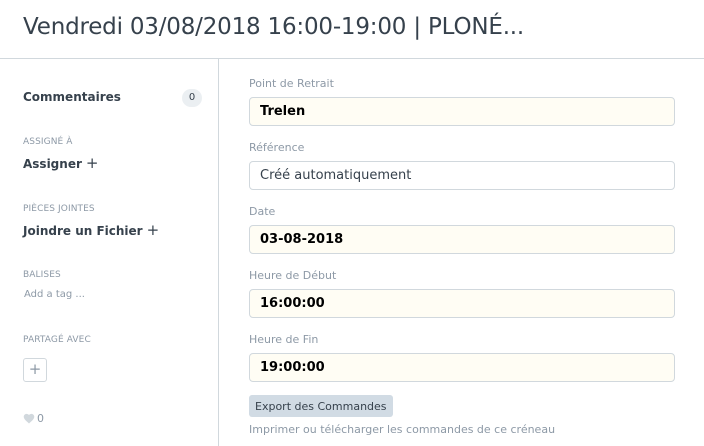 Image resolution: width=704 pixels, height=446 pixels. Describe the element at coordinates (52, 163) in the screenshot. I see `assign-label: Assigner` at that location.